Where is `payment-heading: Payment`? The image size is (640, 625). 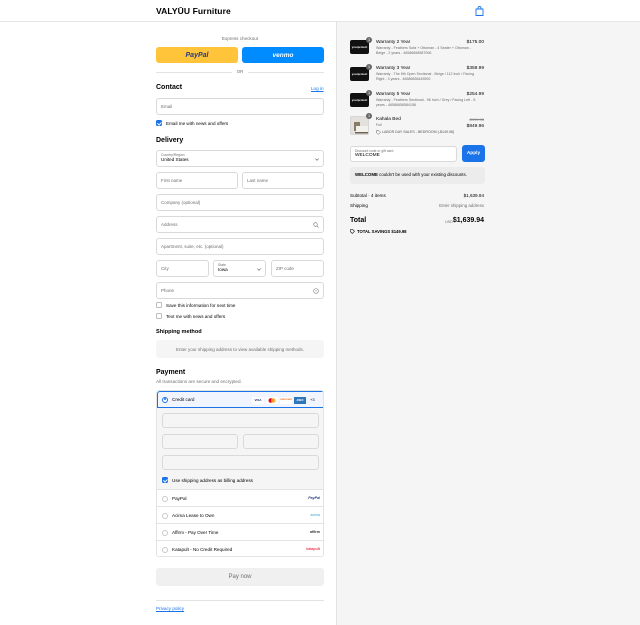
payment-heading: Payment is located at coordinates (171, 372).